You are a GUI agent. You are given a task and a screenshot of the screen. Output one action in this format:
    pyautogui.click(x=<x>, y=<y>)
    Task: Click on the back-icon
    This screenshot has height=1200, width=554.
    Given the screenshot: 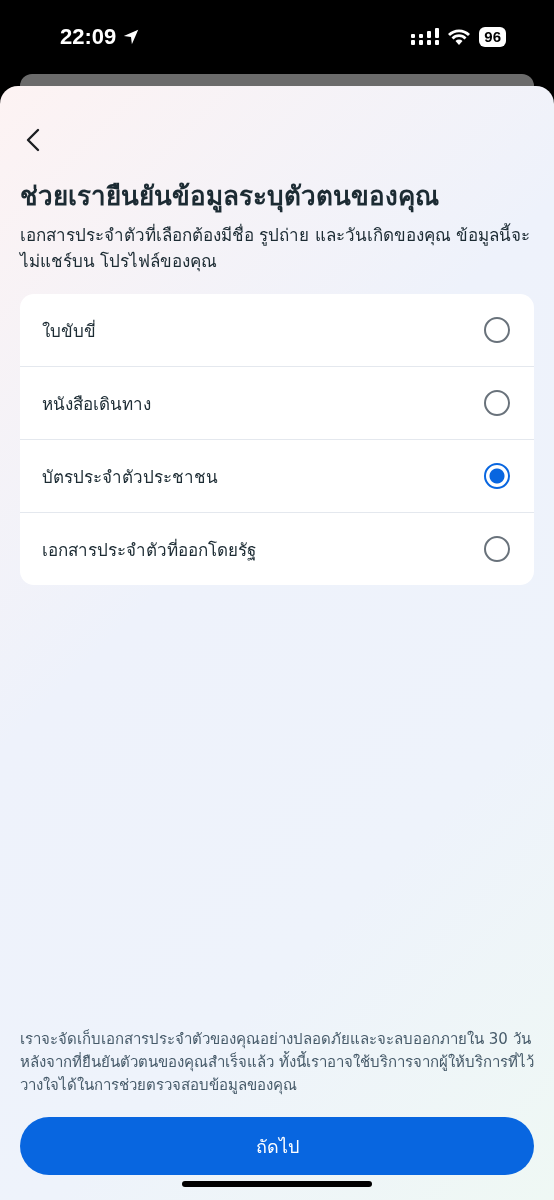 What is the action you would take?
    pyautogui.click(x=33, y=140)
    